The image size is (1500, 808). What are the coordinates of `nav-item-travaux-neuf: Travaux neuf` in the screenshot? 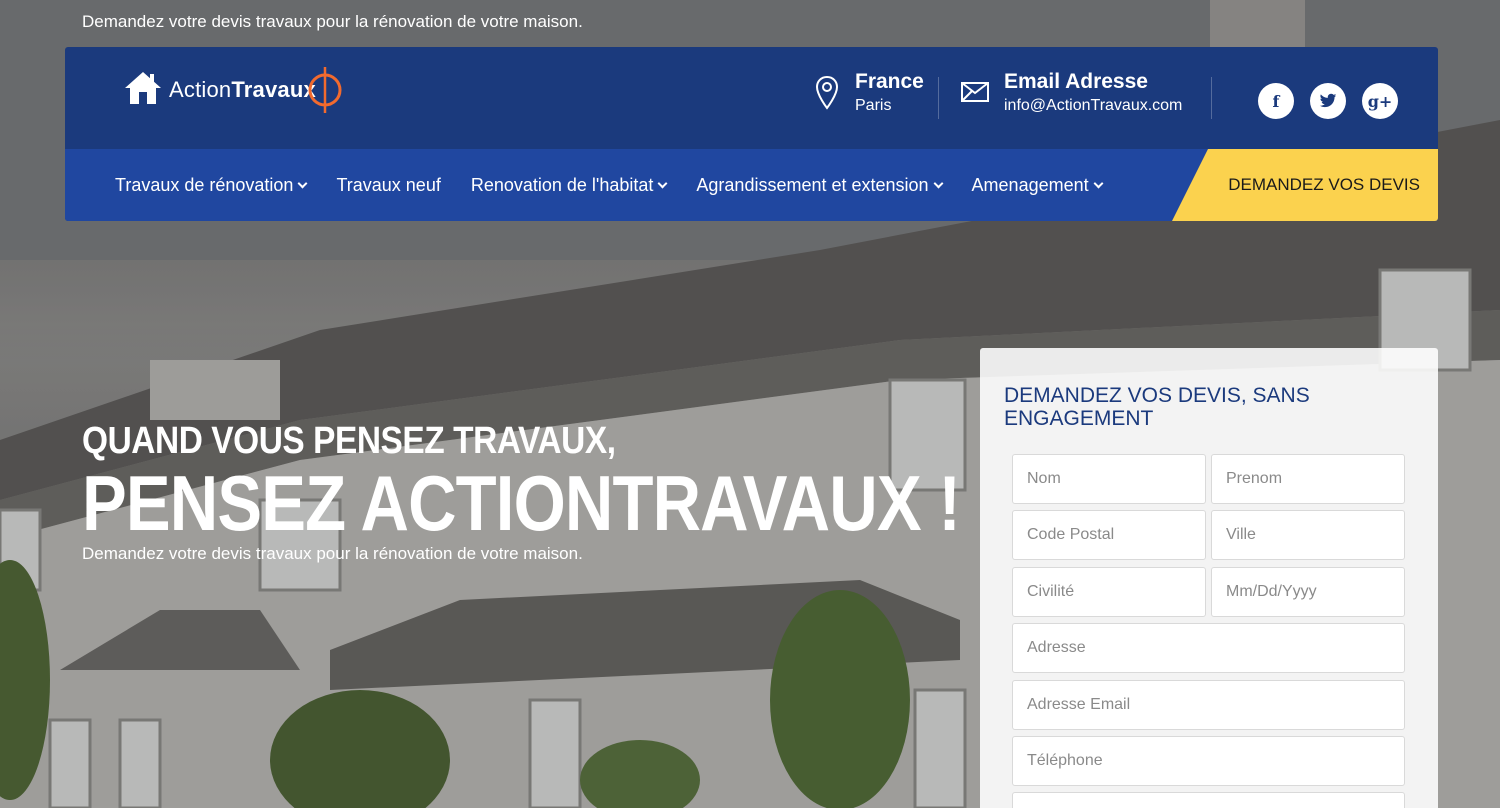 It's located at (388, 185).